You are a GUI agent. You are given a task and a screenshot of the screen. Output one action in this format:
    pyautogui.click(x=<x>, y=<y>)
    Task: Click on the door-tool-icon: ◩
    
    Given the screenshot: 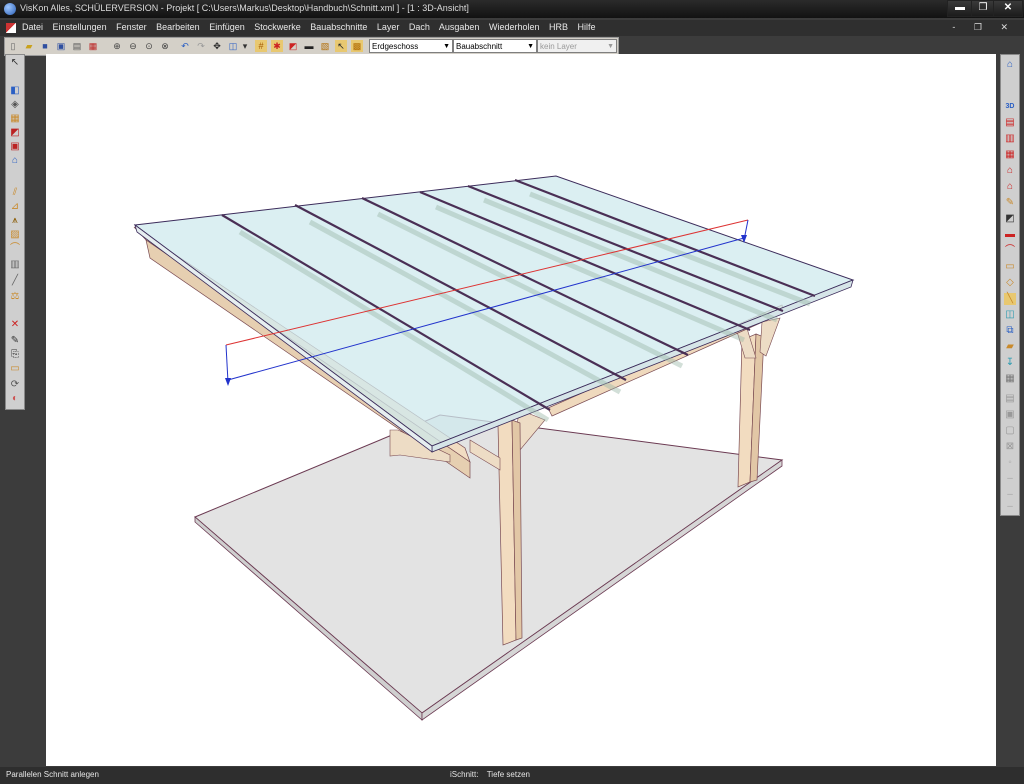 What is the action you would take?
    pyautogui.click(x=15, y=133)
    